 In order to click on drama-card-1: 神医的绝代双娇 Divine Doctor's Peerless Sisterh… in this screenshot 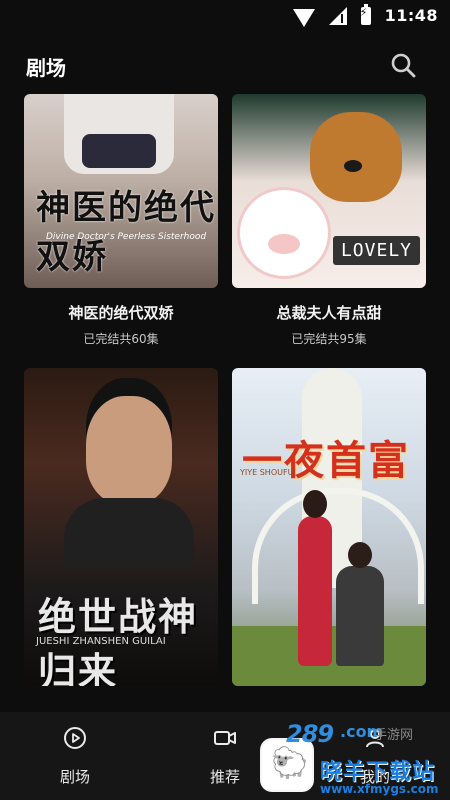, I will do `click(121, 220)`.